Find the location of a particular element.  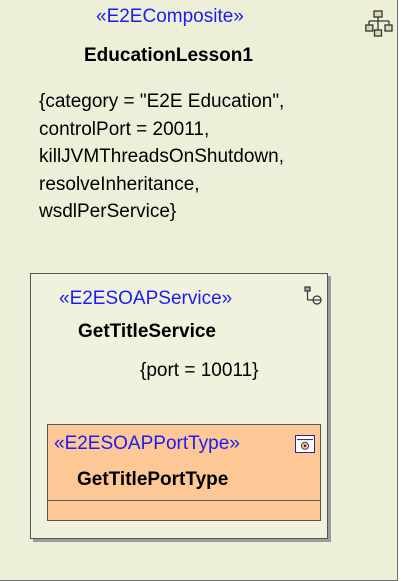

composite-stereotype: «E2EComposite» is located at coordinates (170, 16).